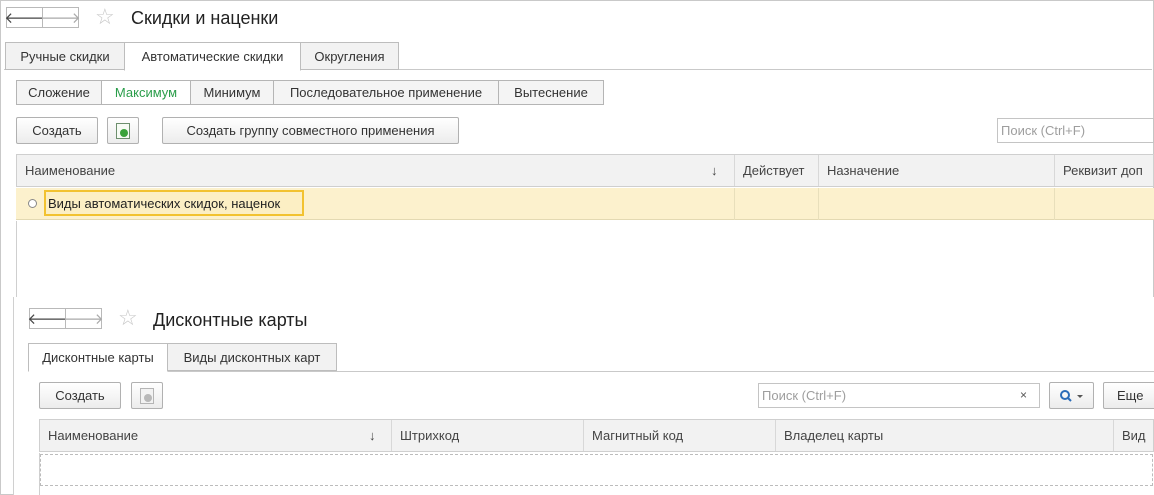 This screenshot has width=1154, height=495. I want to click on column-extra-attr: Реквизит доп, so click(1104, 170).